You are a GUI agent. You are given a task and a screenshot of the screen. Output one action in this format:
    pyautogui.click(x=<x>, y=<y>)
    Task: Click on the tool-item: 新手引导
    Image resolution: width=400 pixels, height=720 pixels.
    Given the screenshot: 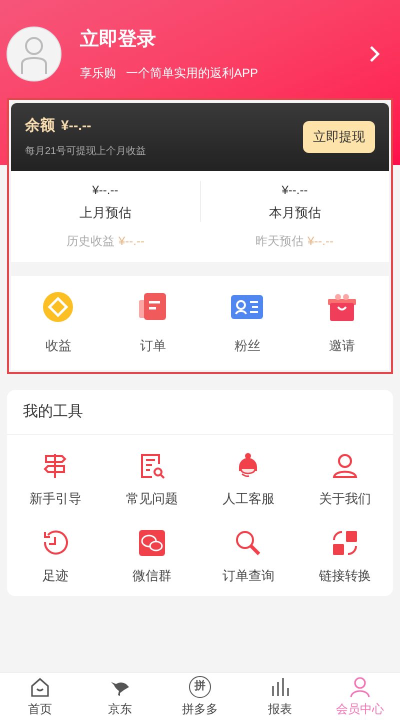 What is the action you would take?
    pyautogui.click(x=55, y=479)
    